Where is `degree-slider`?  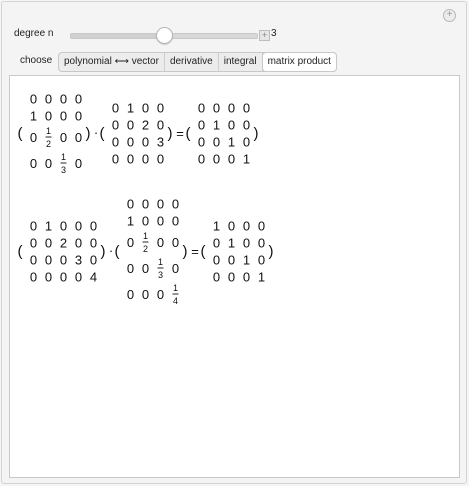
degree-slider is located at coordinates (164, 35).